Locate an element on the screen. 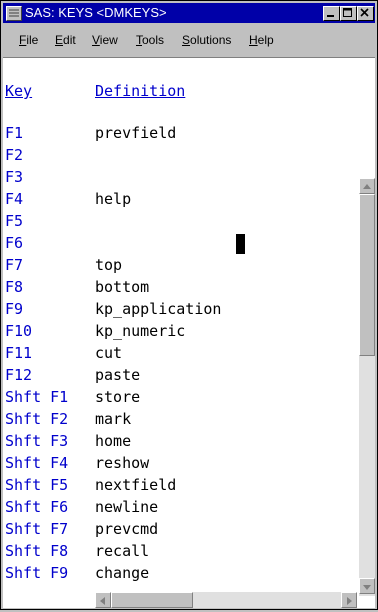  arrow-down-icon is located at coordinates (367, 587).